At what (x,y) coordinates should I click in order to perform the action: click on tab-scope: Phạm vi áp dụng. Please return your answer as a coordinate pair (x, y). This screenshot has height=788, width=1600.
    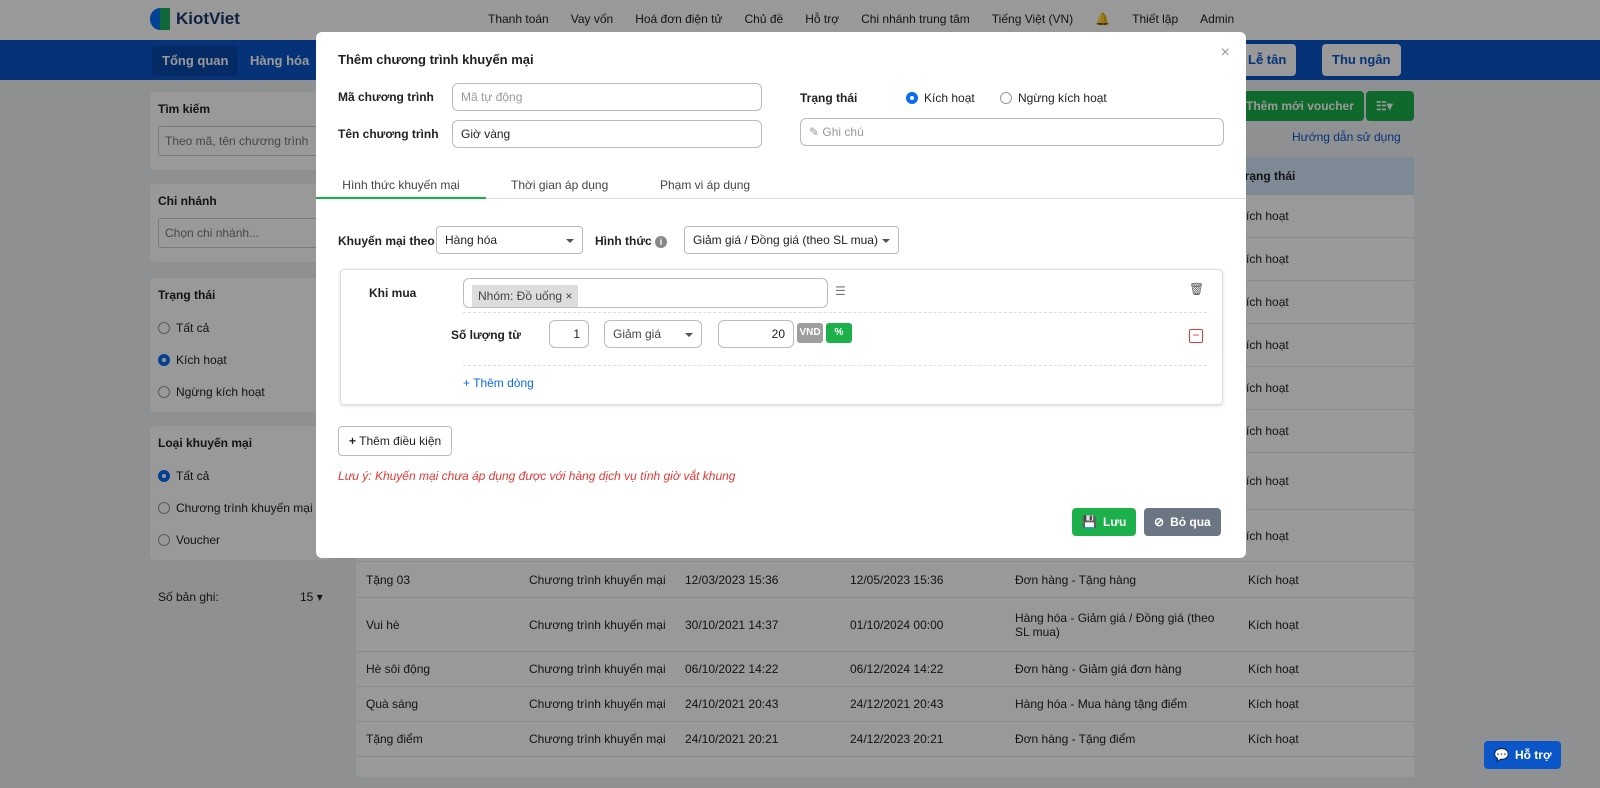
    Looking at the image, I should click on (705, 185).